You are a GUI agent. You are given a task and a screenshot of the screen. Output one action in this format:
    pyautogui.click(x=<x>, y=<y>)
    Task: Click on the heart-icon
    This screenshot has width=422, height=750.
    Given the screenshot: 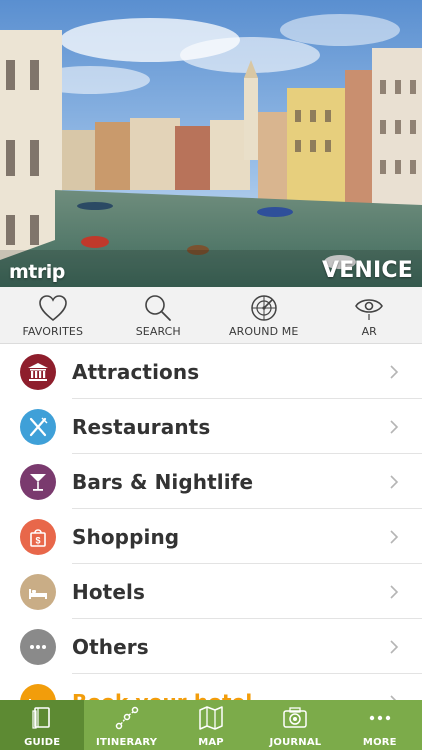 What is the action you would take?
    pyautogui.click(x=52, y=308)
    